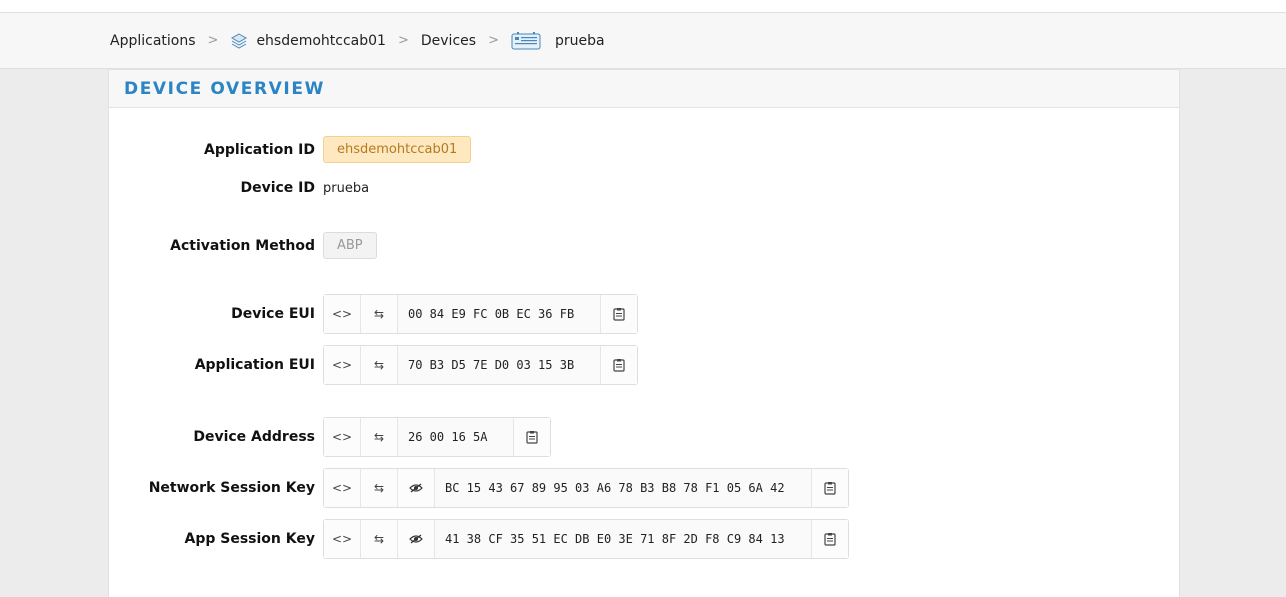  What do you see at coordinates (397, 149) in the screenshot?
I see `application-id-badge: ehsdemohtccab01` at bounding box center [397, 149].